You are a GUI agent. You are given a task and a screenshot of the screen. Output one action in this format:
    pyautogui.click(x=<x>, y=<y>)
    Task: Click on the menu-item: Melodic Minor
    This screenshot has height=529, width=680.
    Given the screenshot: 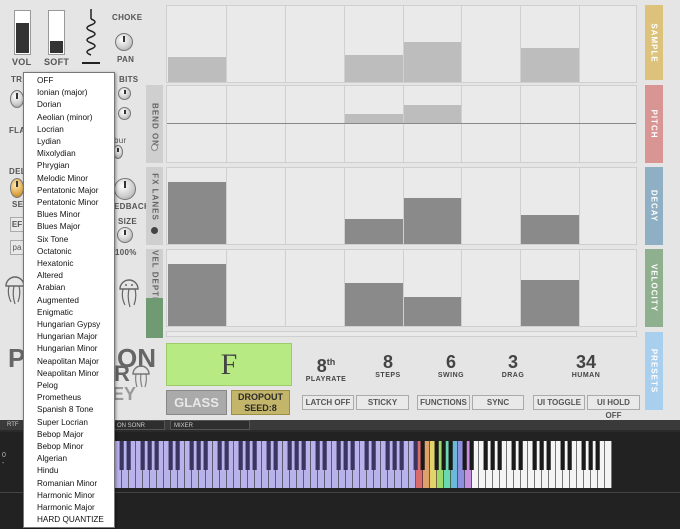 What is the action you would take?
    pyautogui.click(x=62, y=179)
    